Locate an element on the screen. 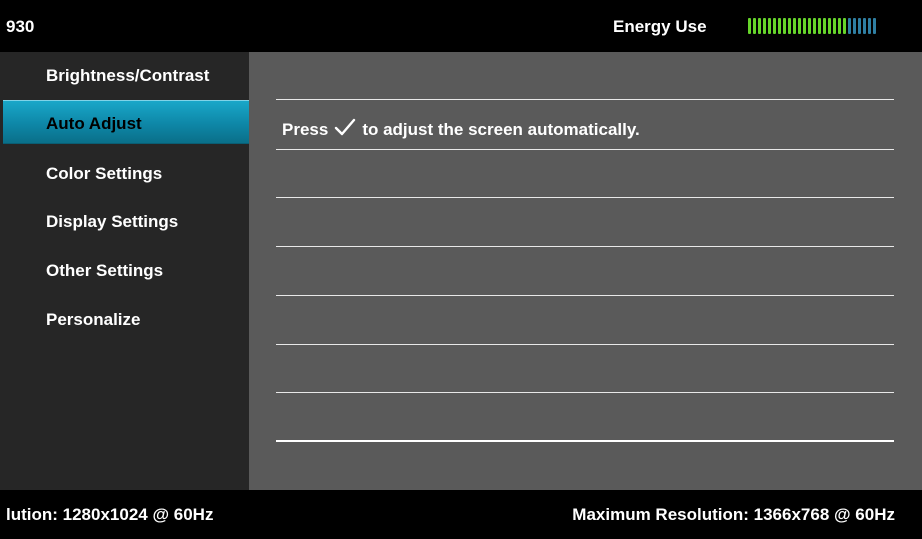  hint-prefix: Press is located at coordinates (305, 129).